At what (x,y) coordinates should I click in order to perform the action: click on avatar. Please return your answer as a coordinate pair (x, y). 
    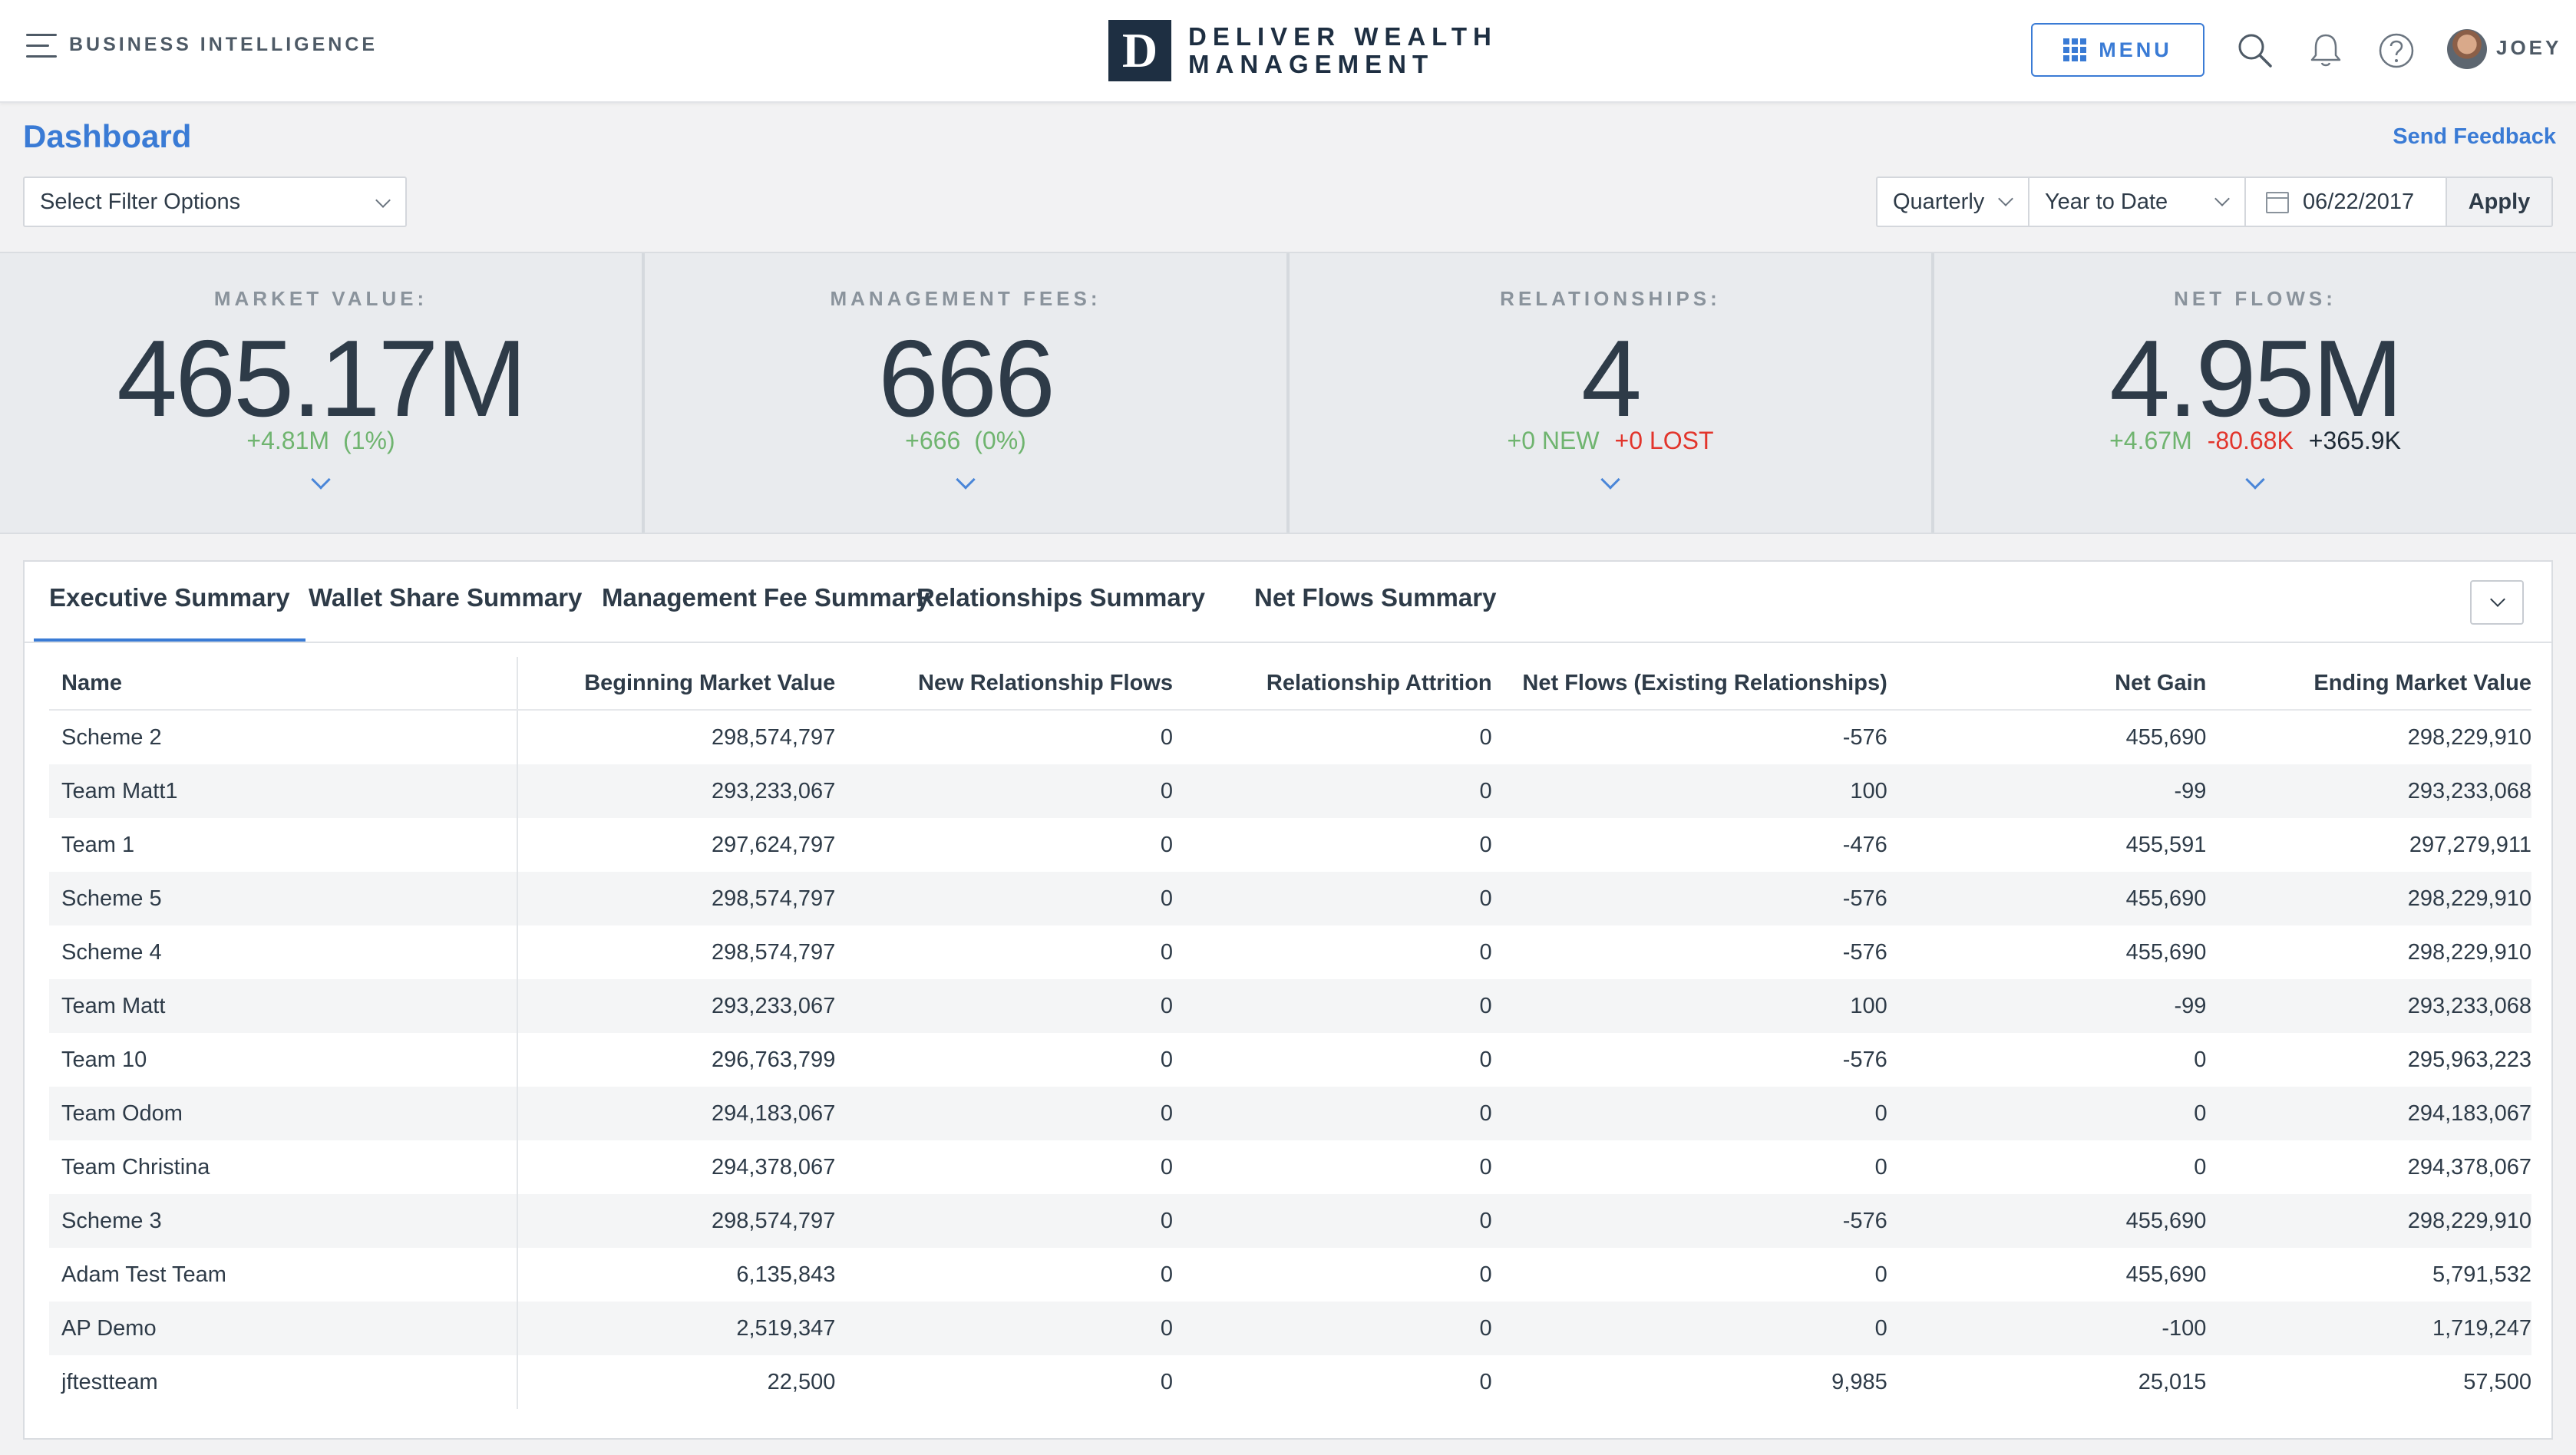
    Looking at the image, I should click on (2467, 49).